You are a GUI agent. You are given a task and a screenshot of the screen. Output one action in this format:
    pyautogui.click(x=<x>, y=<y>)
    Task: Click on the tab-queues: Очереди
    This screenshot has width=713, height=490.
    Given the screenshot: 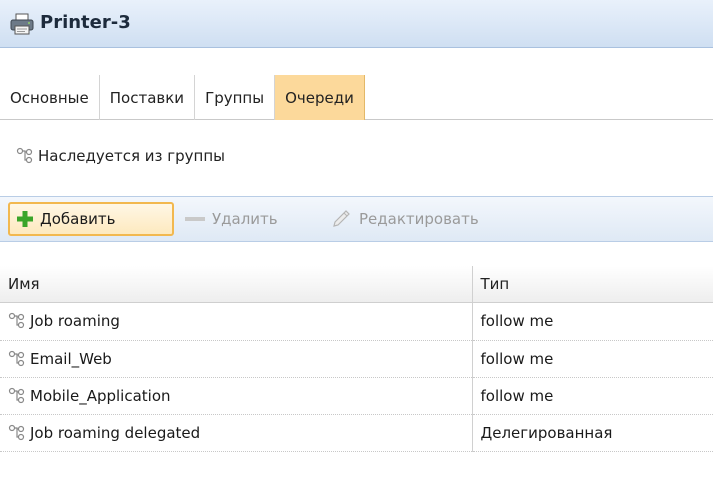 What is the action you would take?
    pyautogui.click(x=320, y=97)
    